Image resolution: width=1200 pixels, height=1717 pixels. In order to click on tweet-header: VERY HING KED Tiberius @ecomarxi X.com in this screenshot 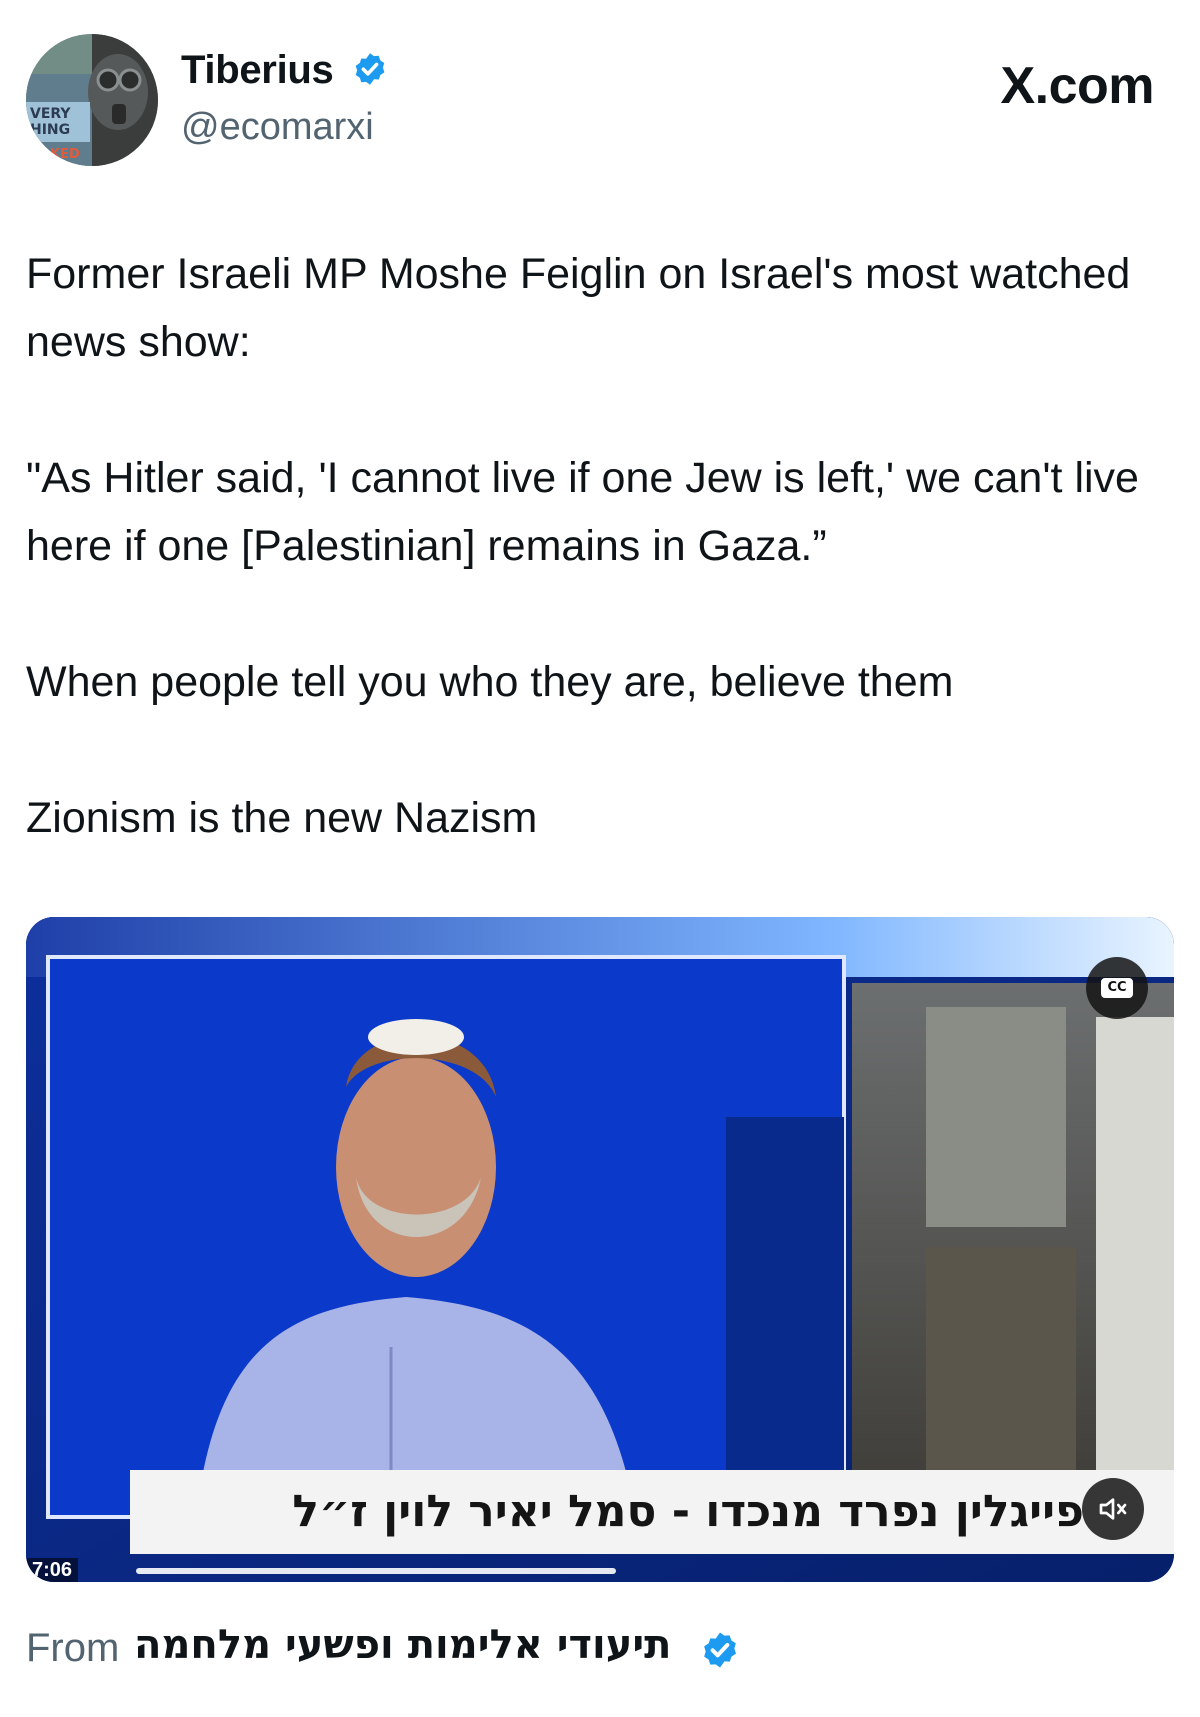, I will do `click(600, 104)`.